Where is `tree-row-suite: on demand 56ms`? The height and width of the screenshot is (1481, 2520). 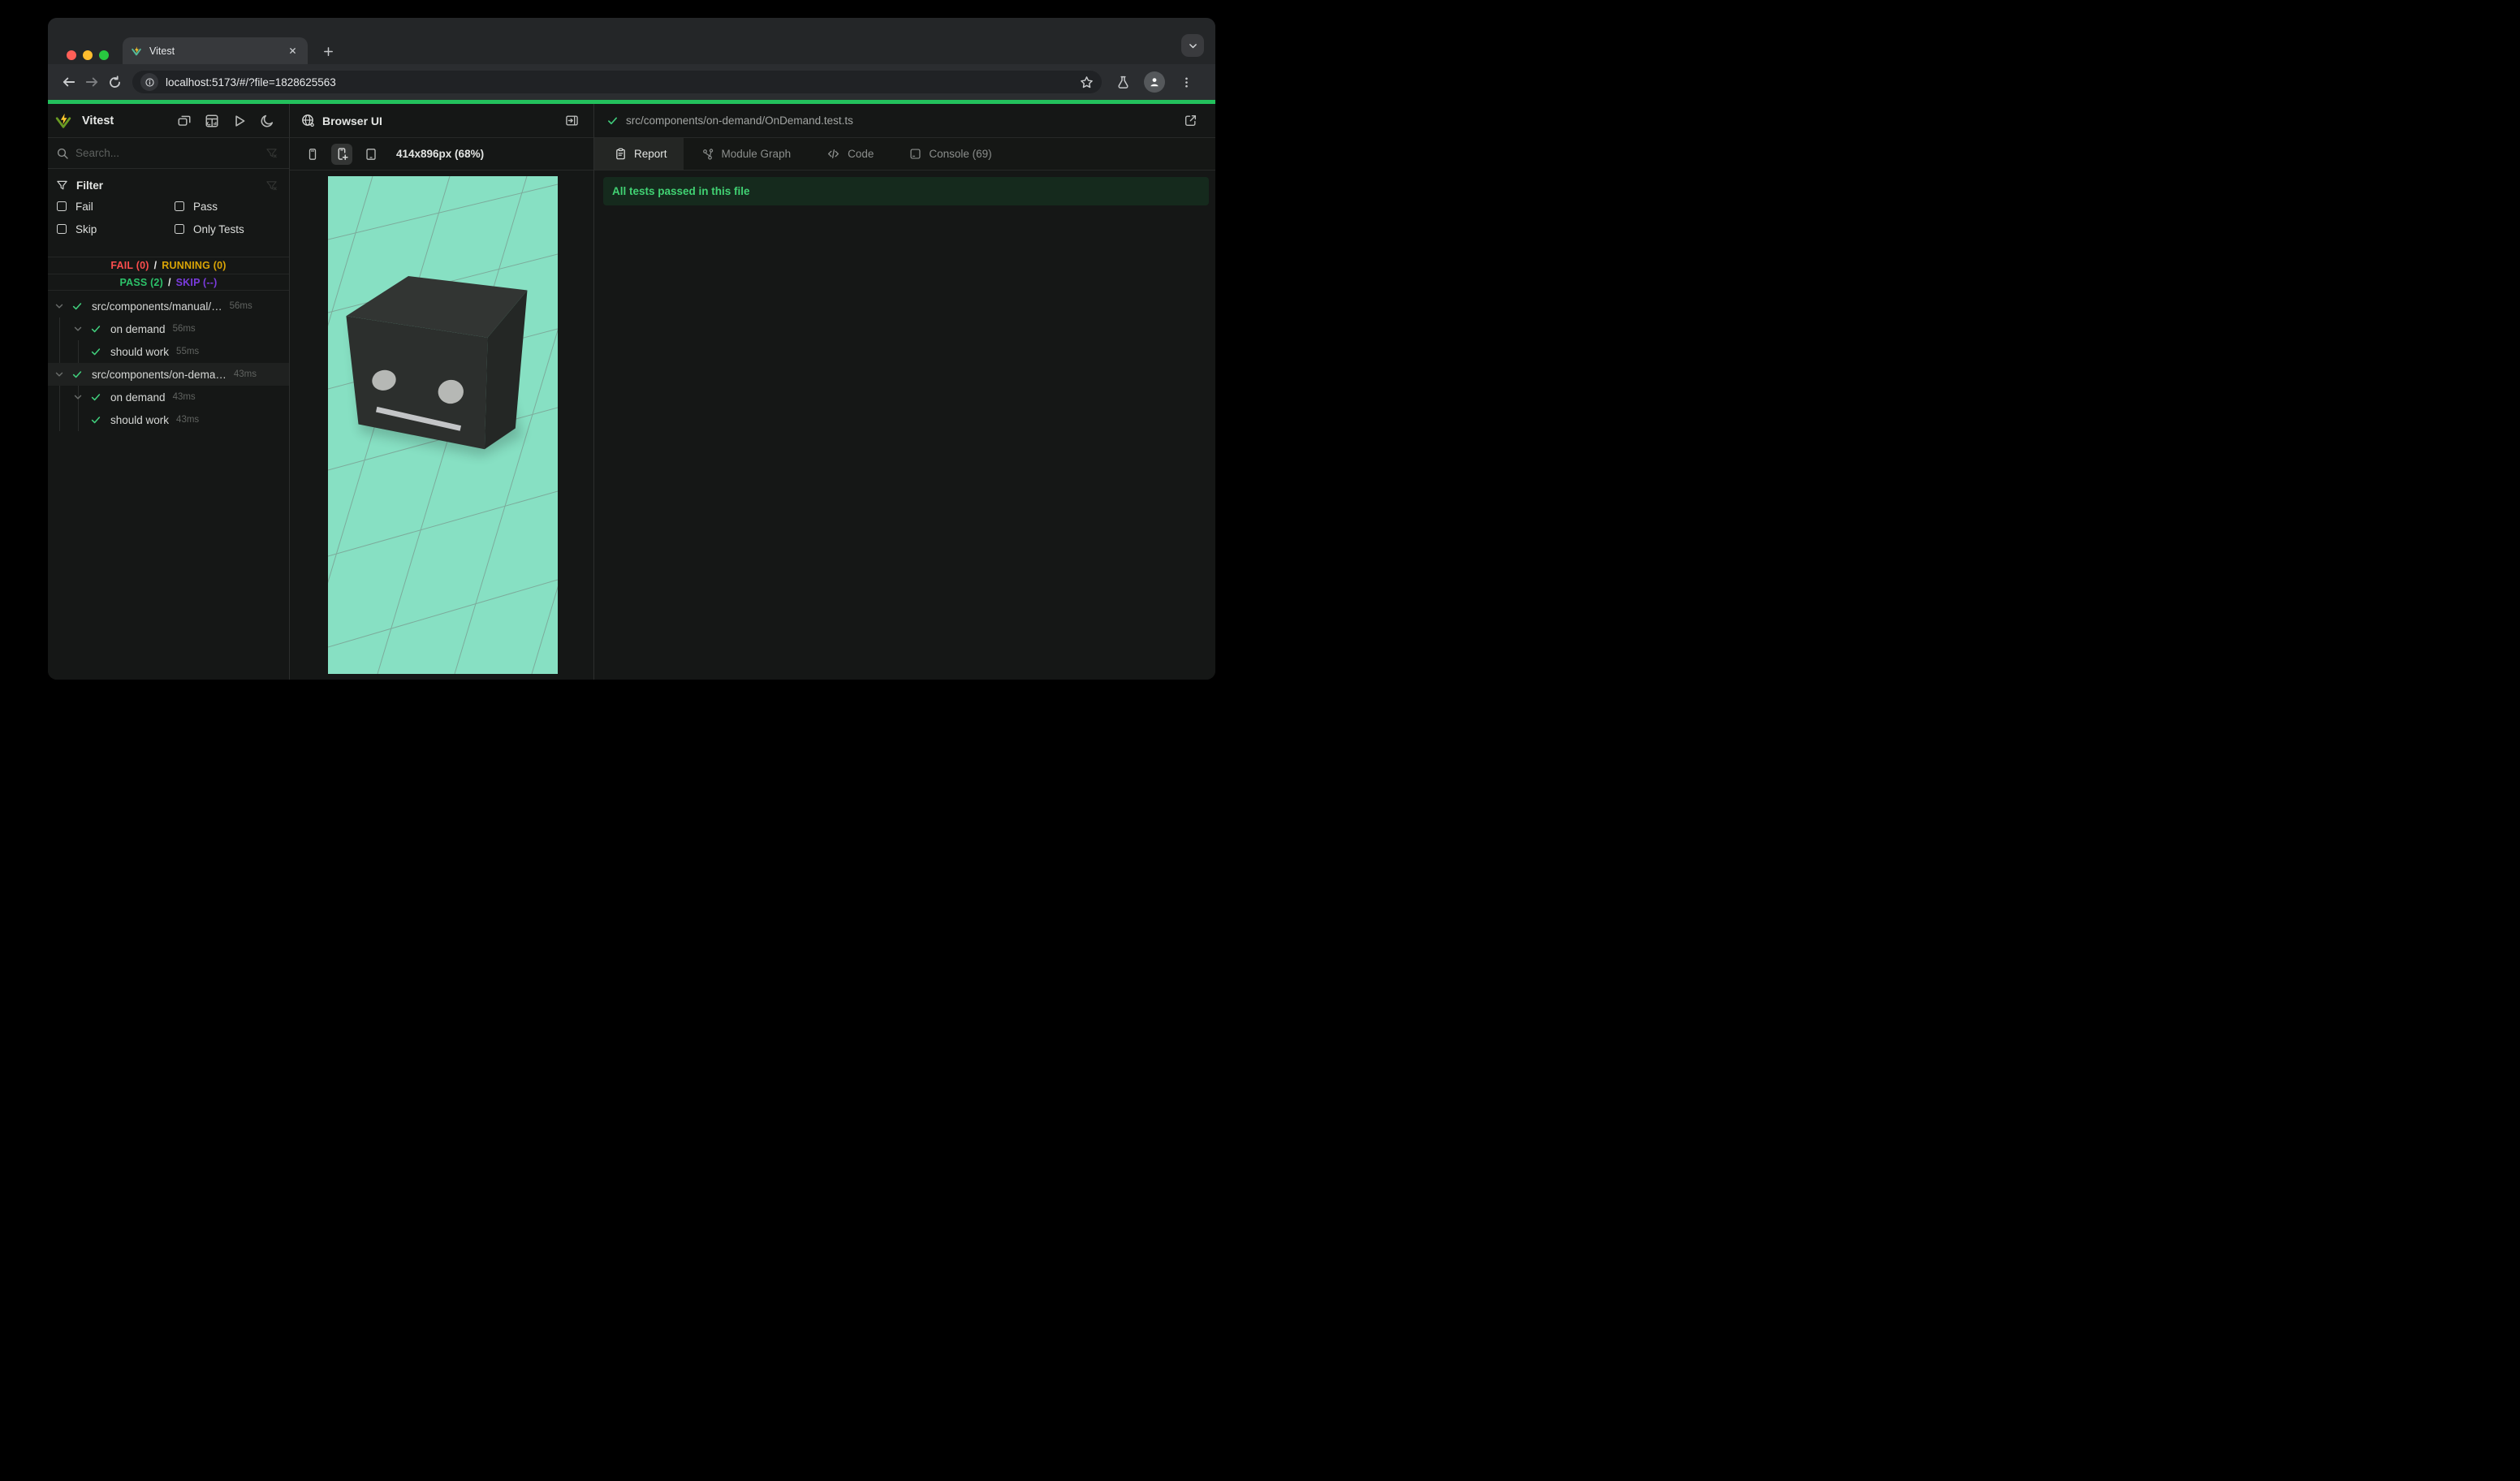
tree-row-suite: on demand 56ms is located at coordinates (169, 329).